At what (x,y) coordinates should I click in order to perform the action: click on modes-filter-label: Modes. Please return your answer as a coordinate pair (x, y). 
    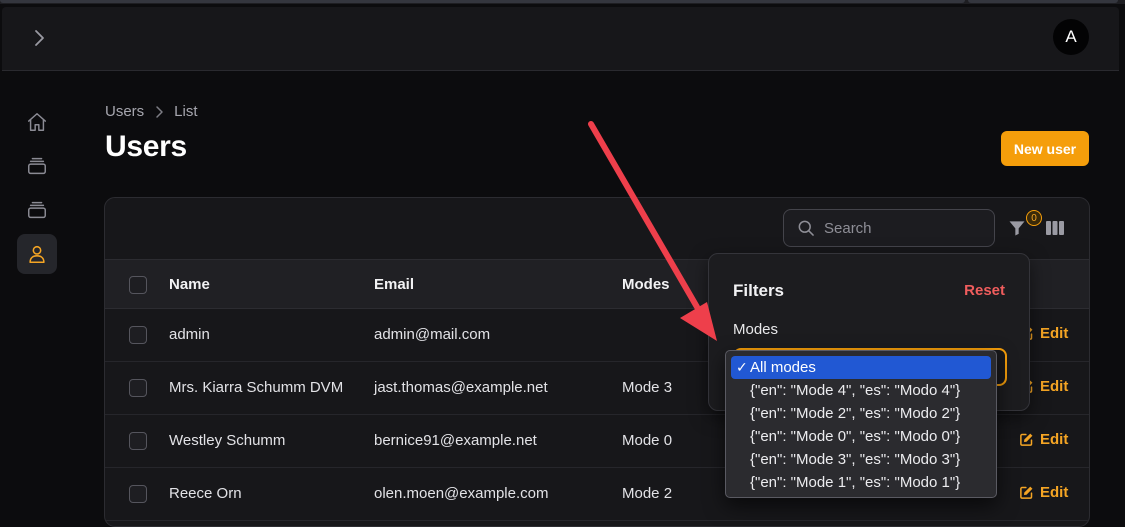
    Looking at the image, I should click on (756, 329).